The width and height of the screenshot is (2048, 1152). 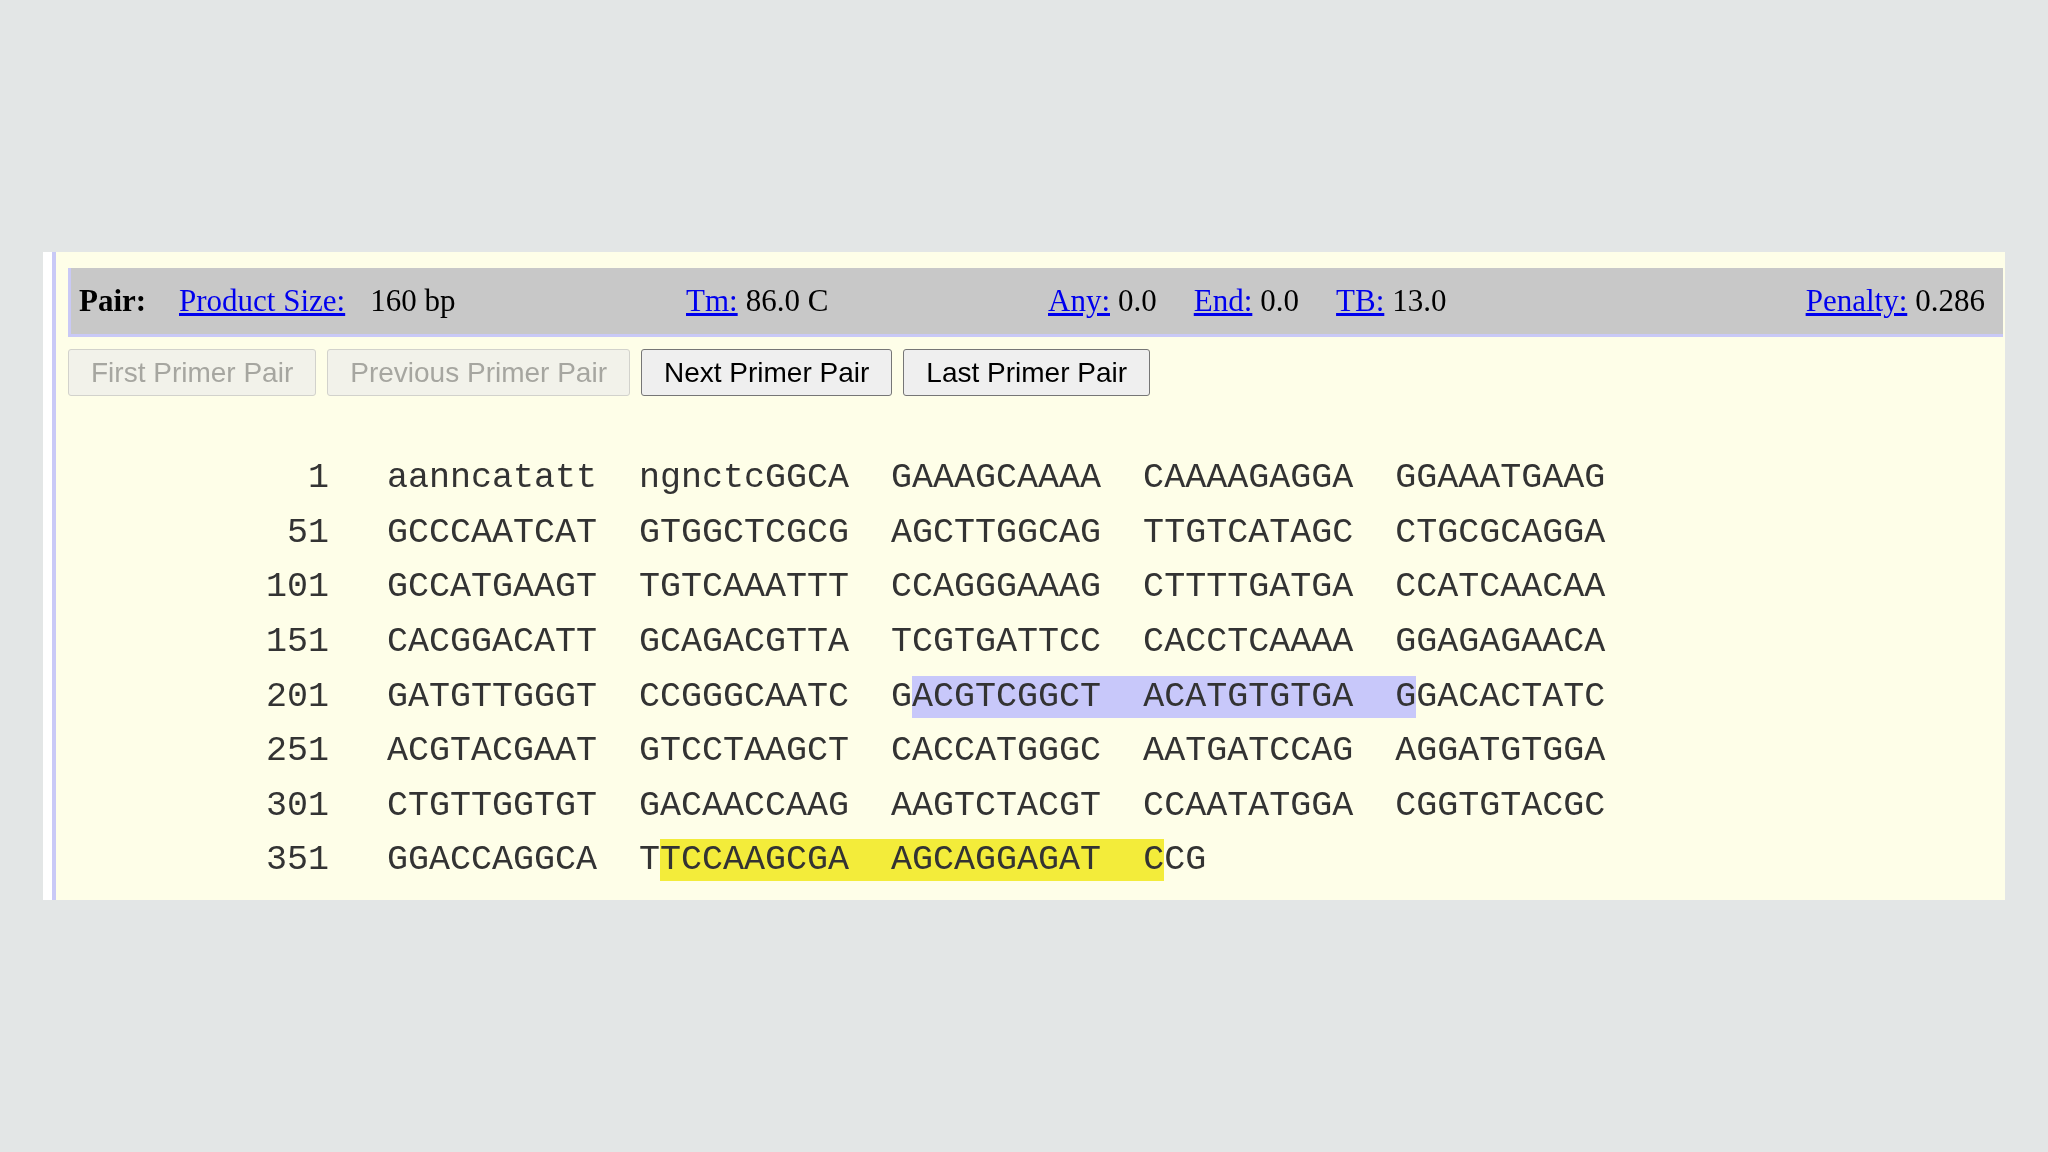 What do you see at coordinates (912, 860) in the screenshot?
I see `highlighted-sequence: TCCAAGCGA AGCAGGAGAT C` at bounding box center [912, 860].